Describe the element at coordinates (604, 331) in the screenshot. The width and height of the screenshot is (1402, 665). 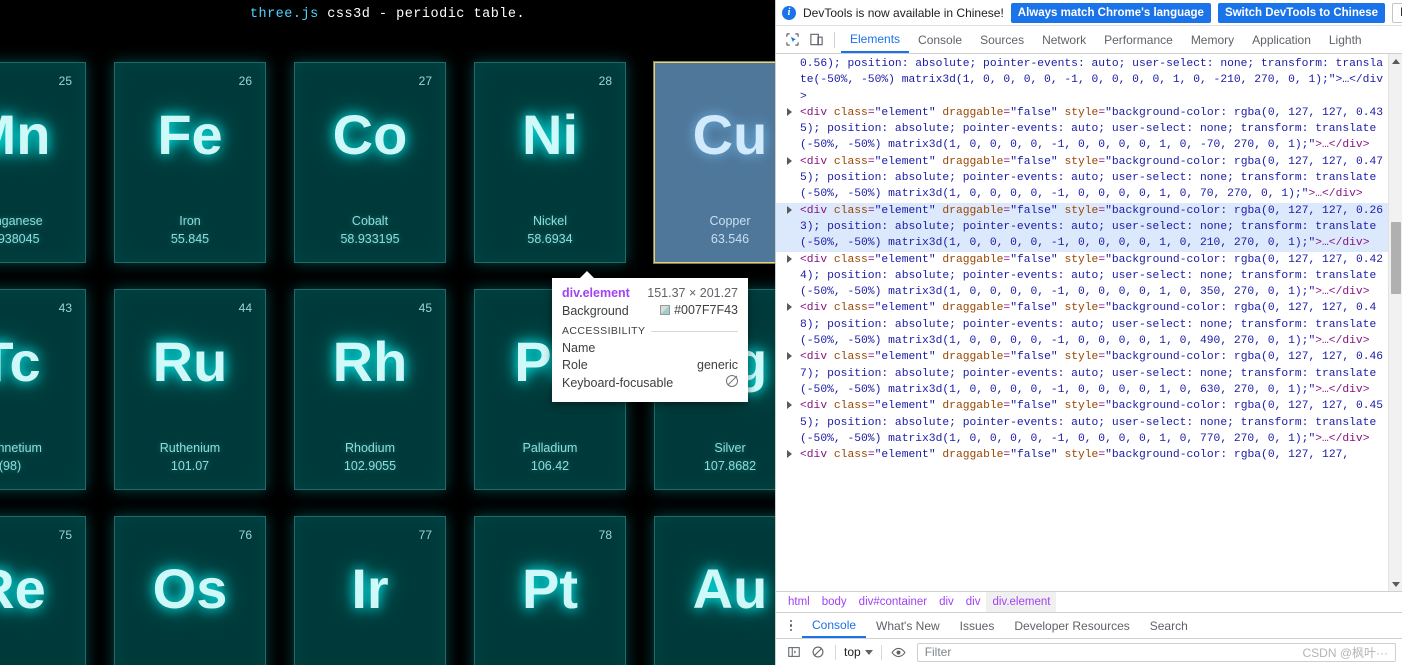
I see `tooltip-accessibility-title: ACCESSIBILITY` at that location.